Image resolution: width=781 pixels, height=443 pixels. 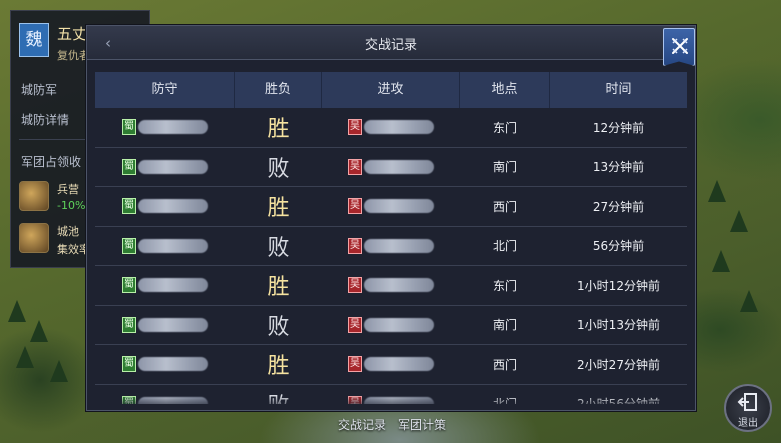 I want to click on table-row: 蜀 胜 吴 东门 12分钟前, so click(x=391, y=128).